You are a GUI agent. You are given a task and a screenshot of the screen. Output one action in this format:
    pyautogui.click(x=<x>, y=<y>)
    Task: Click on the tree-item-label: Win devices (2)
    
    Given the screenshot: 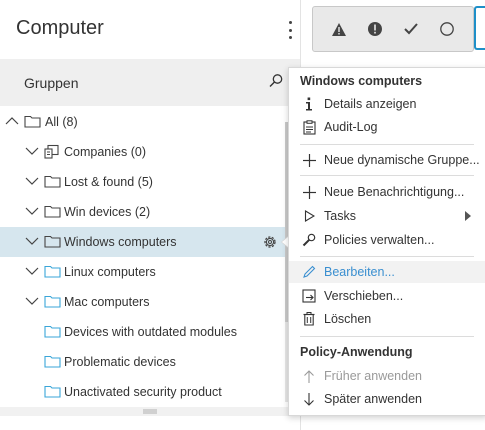 What is the action you would take?
    pyautogui.click(x=107, y=212)
    